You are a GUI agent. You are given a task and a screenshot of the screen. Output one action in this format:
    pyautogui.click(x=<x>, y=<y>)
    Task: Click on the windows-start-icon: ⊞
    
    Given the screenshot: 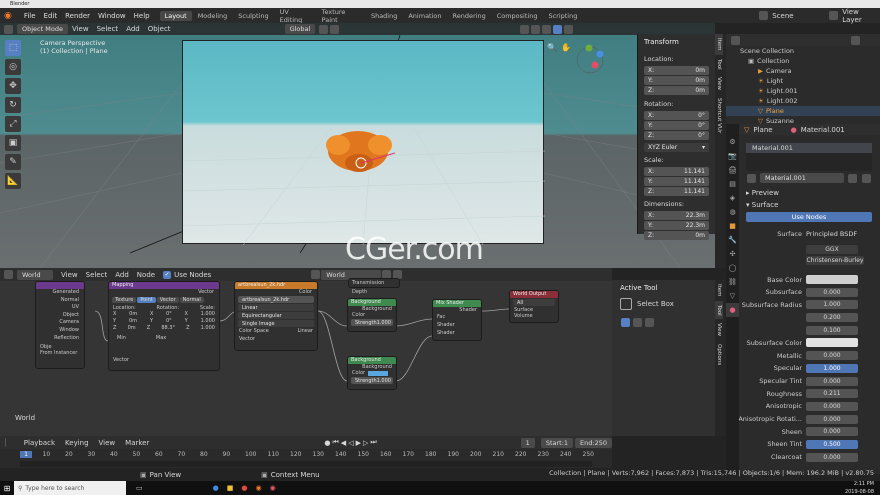 What is the action you would take?
    pyautogui.click(x=7, y=488)
    